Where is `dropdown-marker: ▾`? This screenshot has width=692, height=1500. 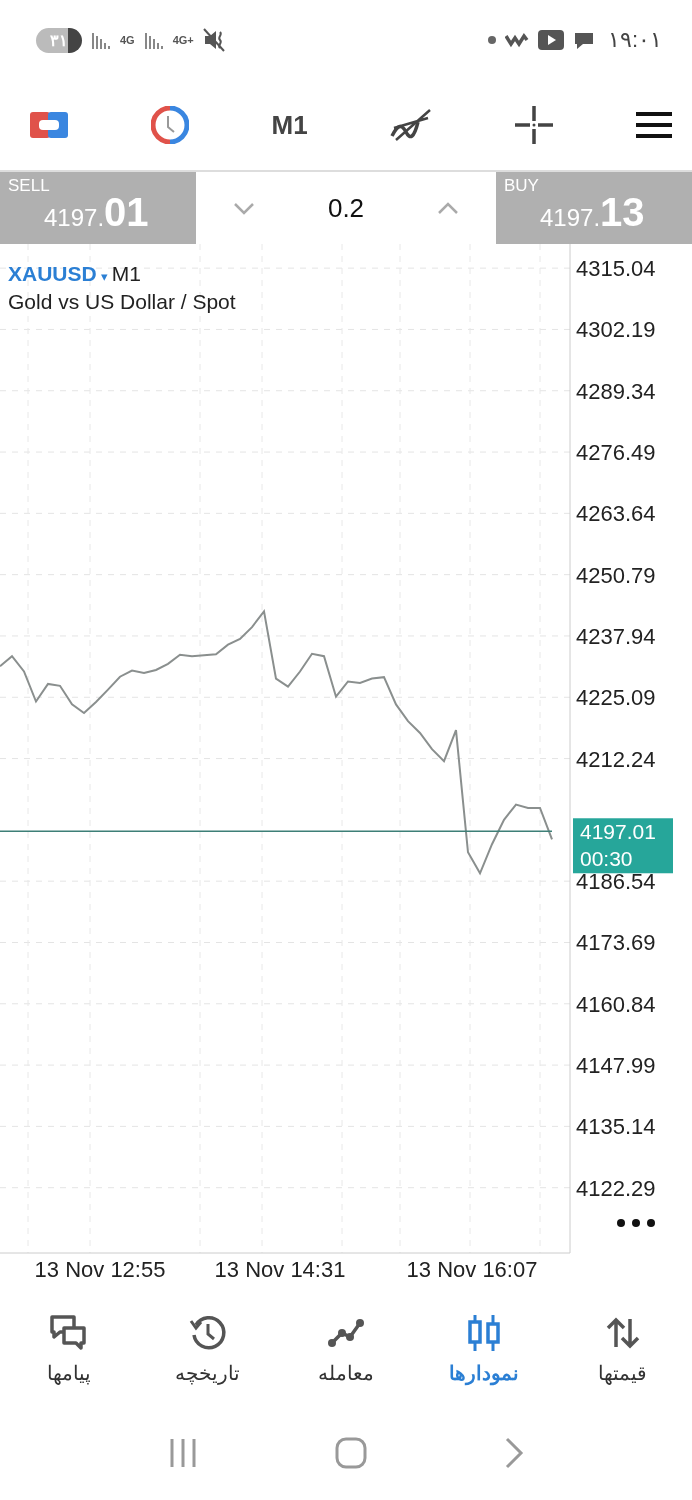 dropdown-marker: ▾ is located at coordinates (104, 276).